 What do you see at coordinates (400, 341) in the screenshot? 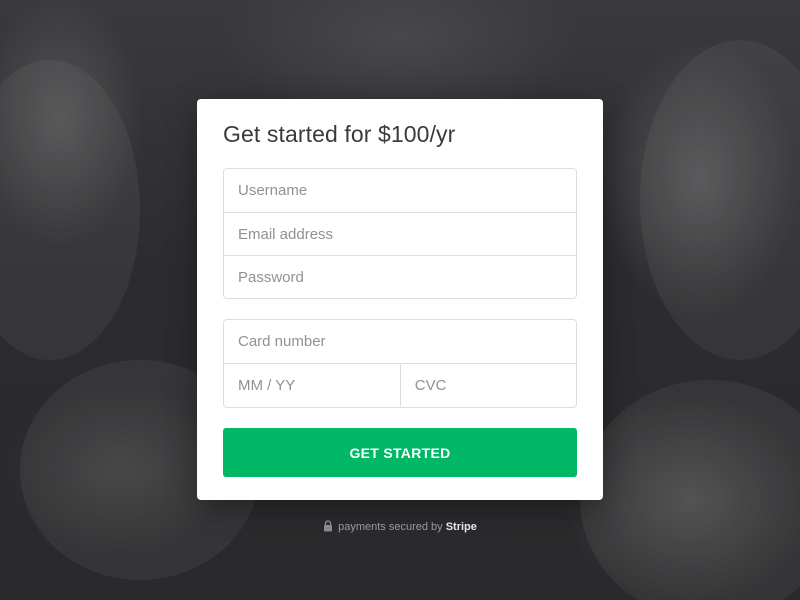
I see `card-number-input` at bounding box center [400, 341].